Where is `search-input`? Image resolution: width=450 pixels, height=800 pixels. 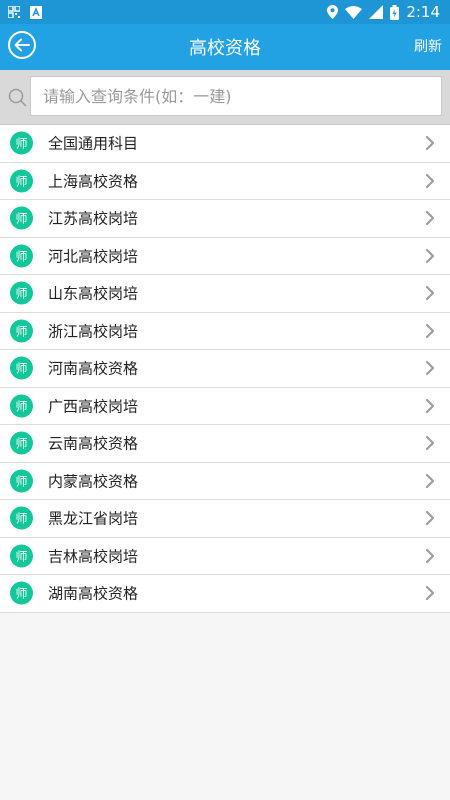 search-input is located at coordinates (236, 96).